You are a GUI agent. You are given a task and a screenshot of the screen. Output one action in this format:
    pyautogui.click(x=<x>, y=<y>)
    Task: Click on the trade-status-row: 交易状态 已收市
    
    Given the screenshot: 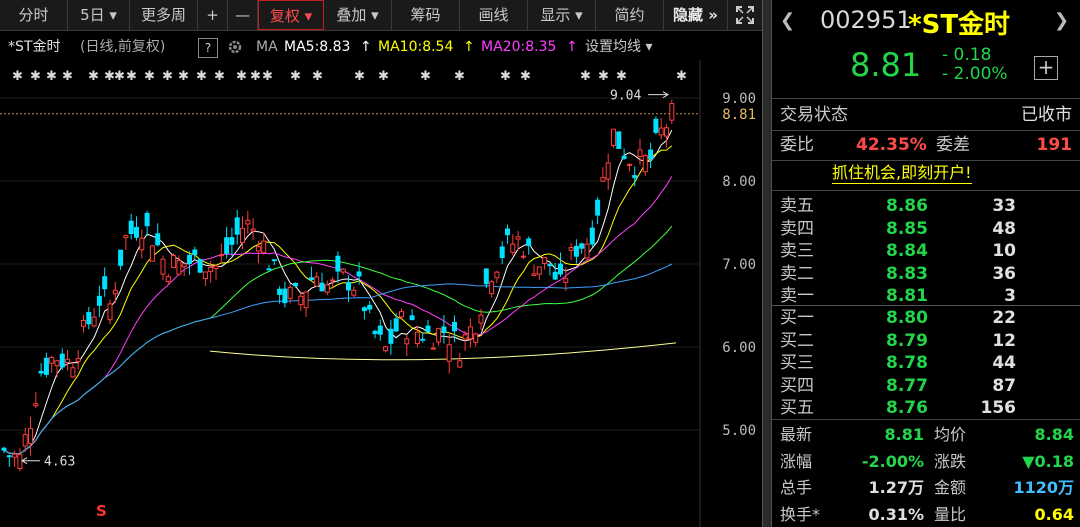 What is the action you would take?
    pyautogui.click(x=926, y=115)
    